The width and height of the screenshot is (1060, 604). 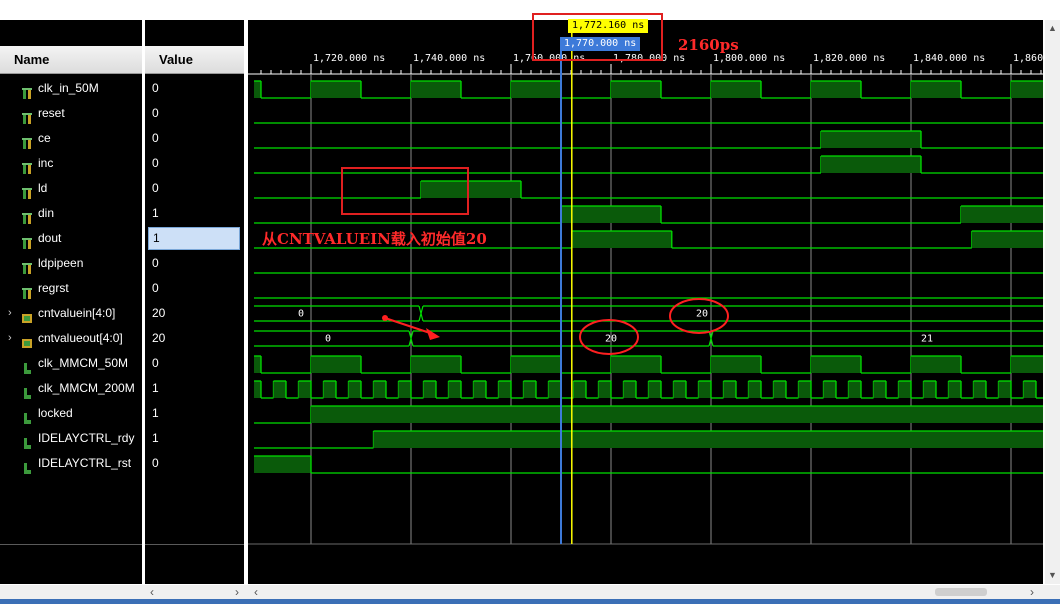 What do you see at coordinates (71, 60) in the screenshot?
I see `name-column-header: Name` at bounding box center [71, 60].